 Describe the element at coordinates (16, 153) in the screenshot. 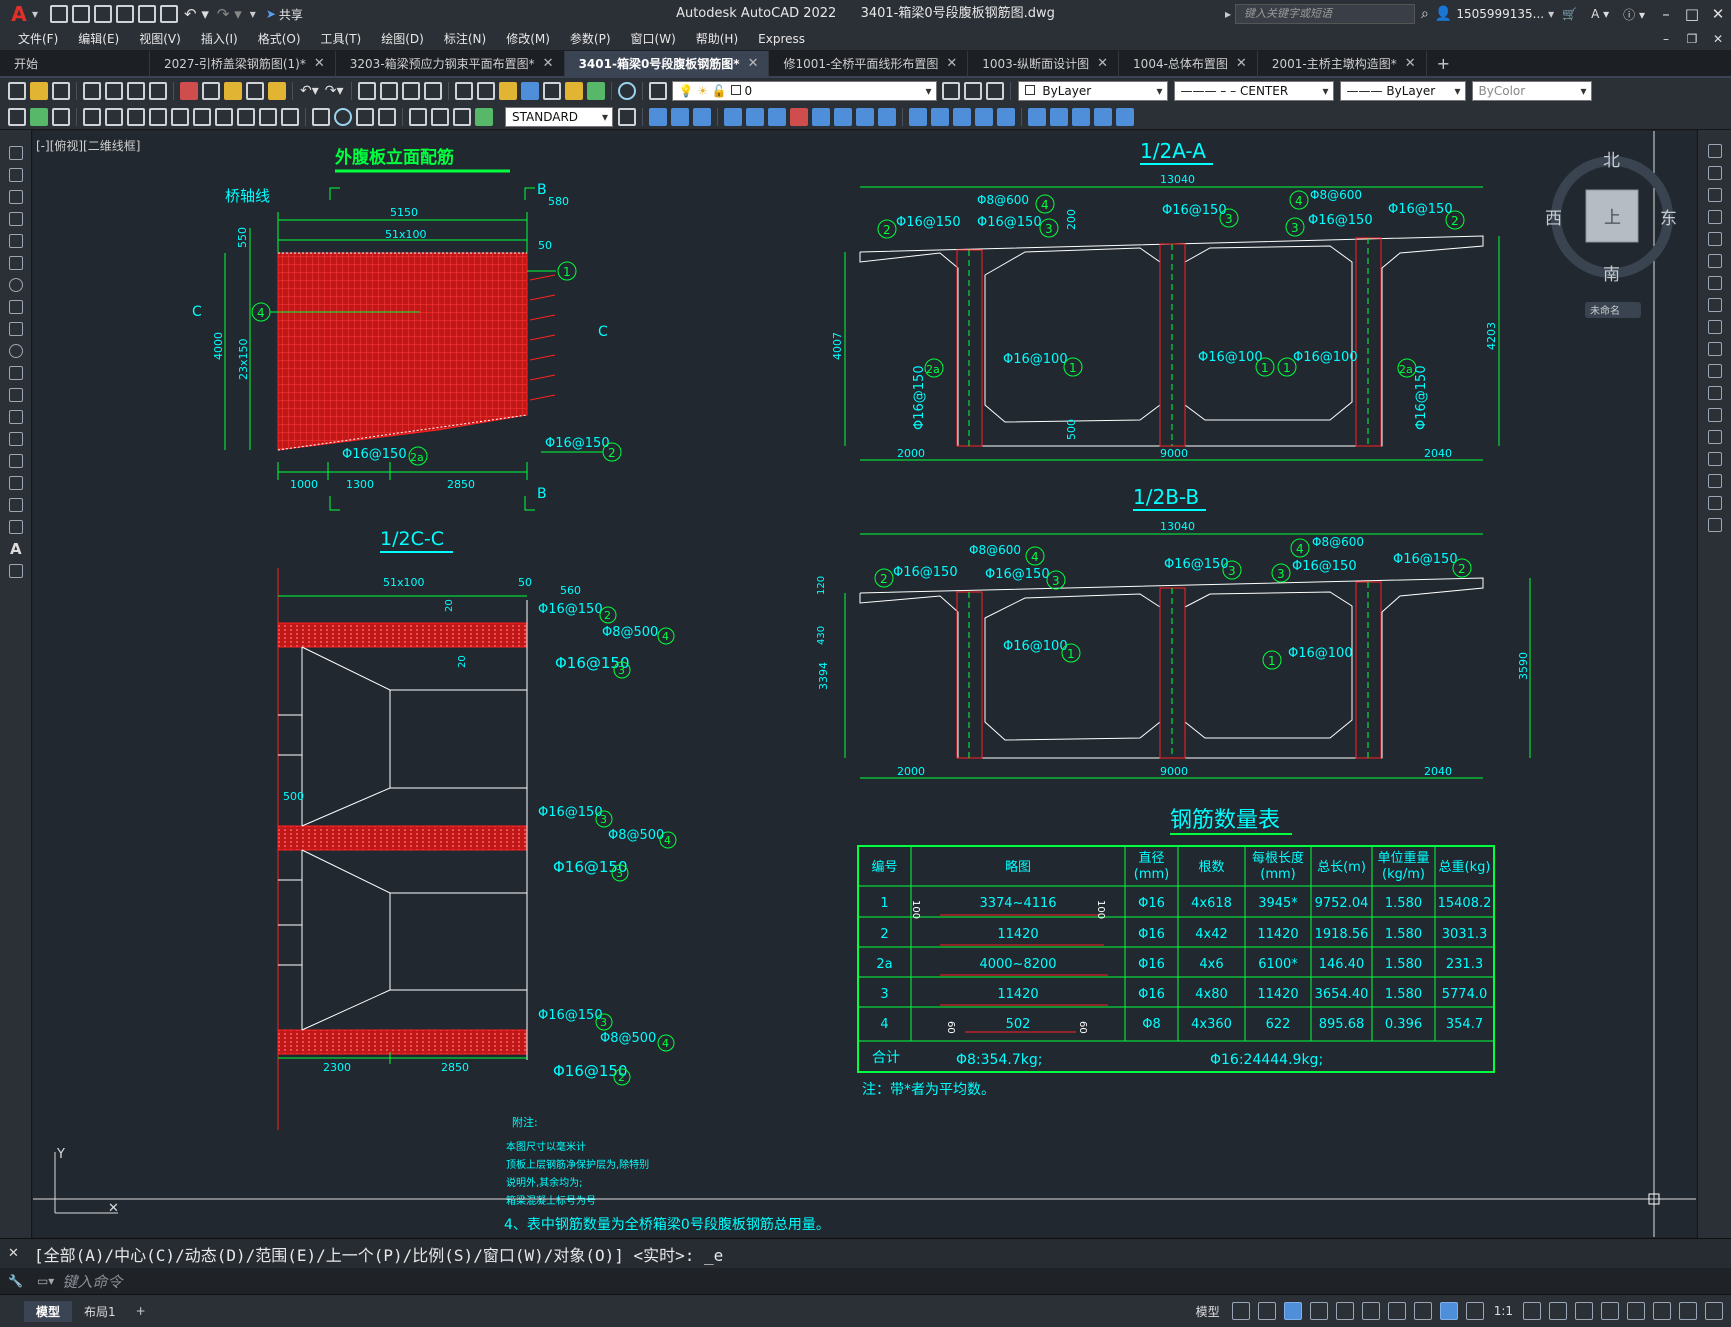

I see `line-icon` at that location.